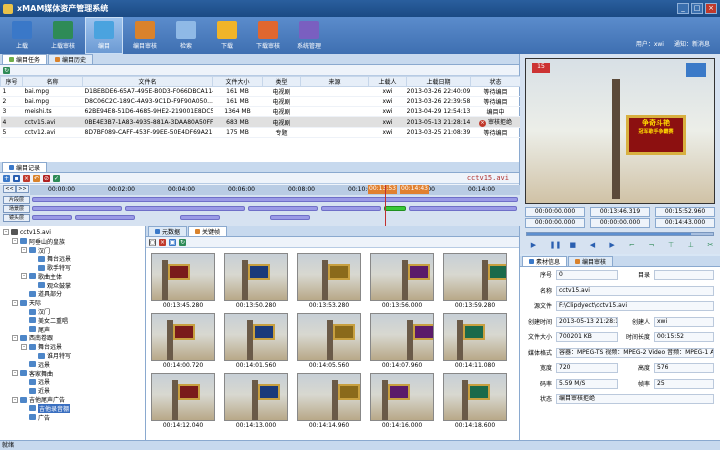 The image size is (720, 450). Describe the element at coordinates (612, 245) in the screenshot. I see `next-frame-icon: ▶` at that location.